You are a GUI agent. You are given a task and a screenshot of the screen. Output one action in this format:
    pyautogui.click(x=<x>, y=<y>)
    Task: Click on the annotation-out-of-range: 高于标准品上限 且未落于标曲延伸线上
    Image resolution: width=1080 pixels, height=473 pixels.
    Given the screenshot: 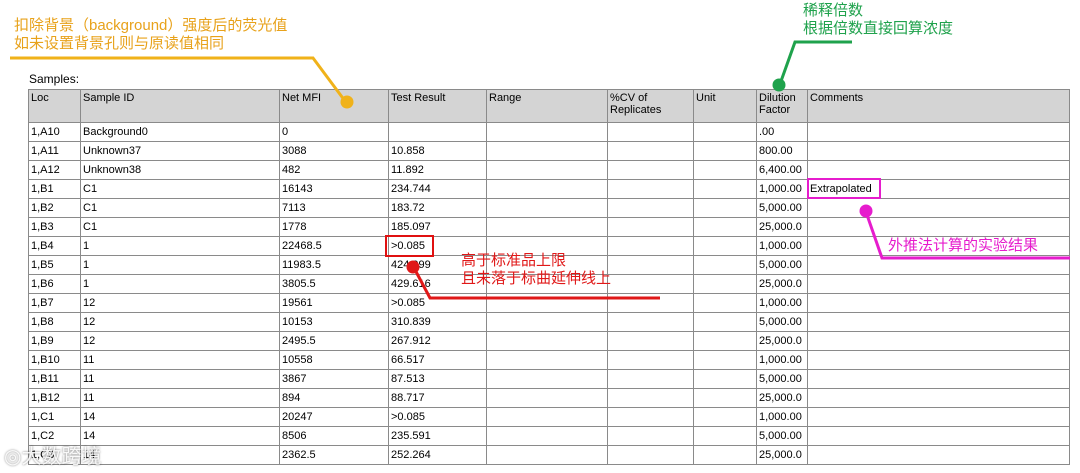 What is the action you would take?
    pyautogui.click(x=536, y=270)
    